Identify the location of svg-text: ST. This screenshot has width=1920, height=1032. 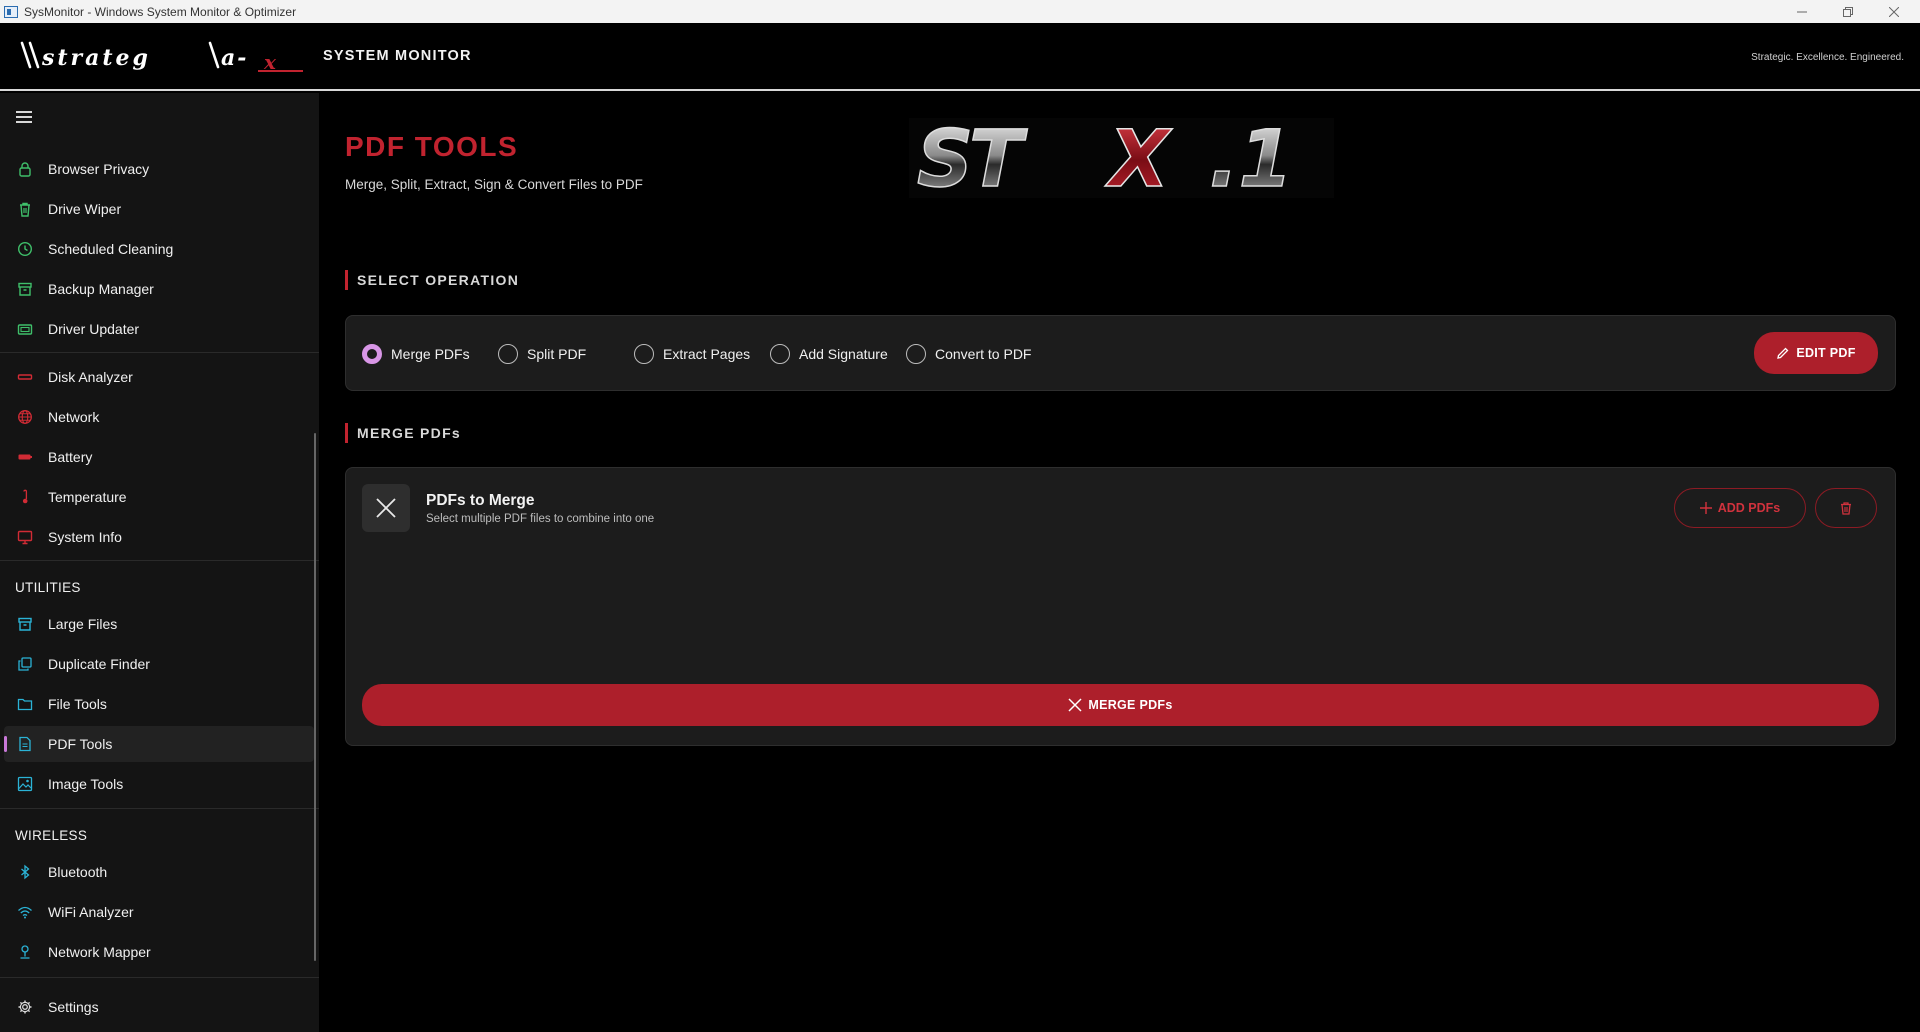
(972, 158).